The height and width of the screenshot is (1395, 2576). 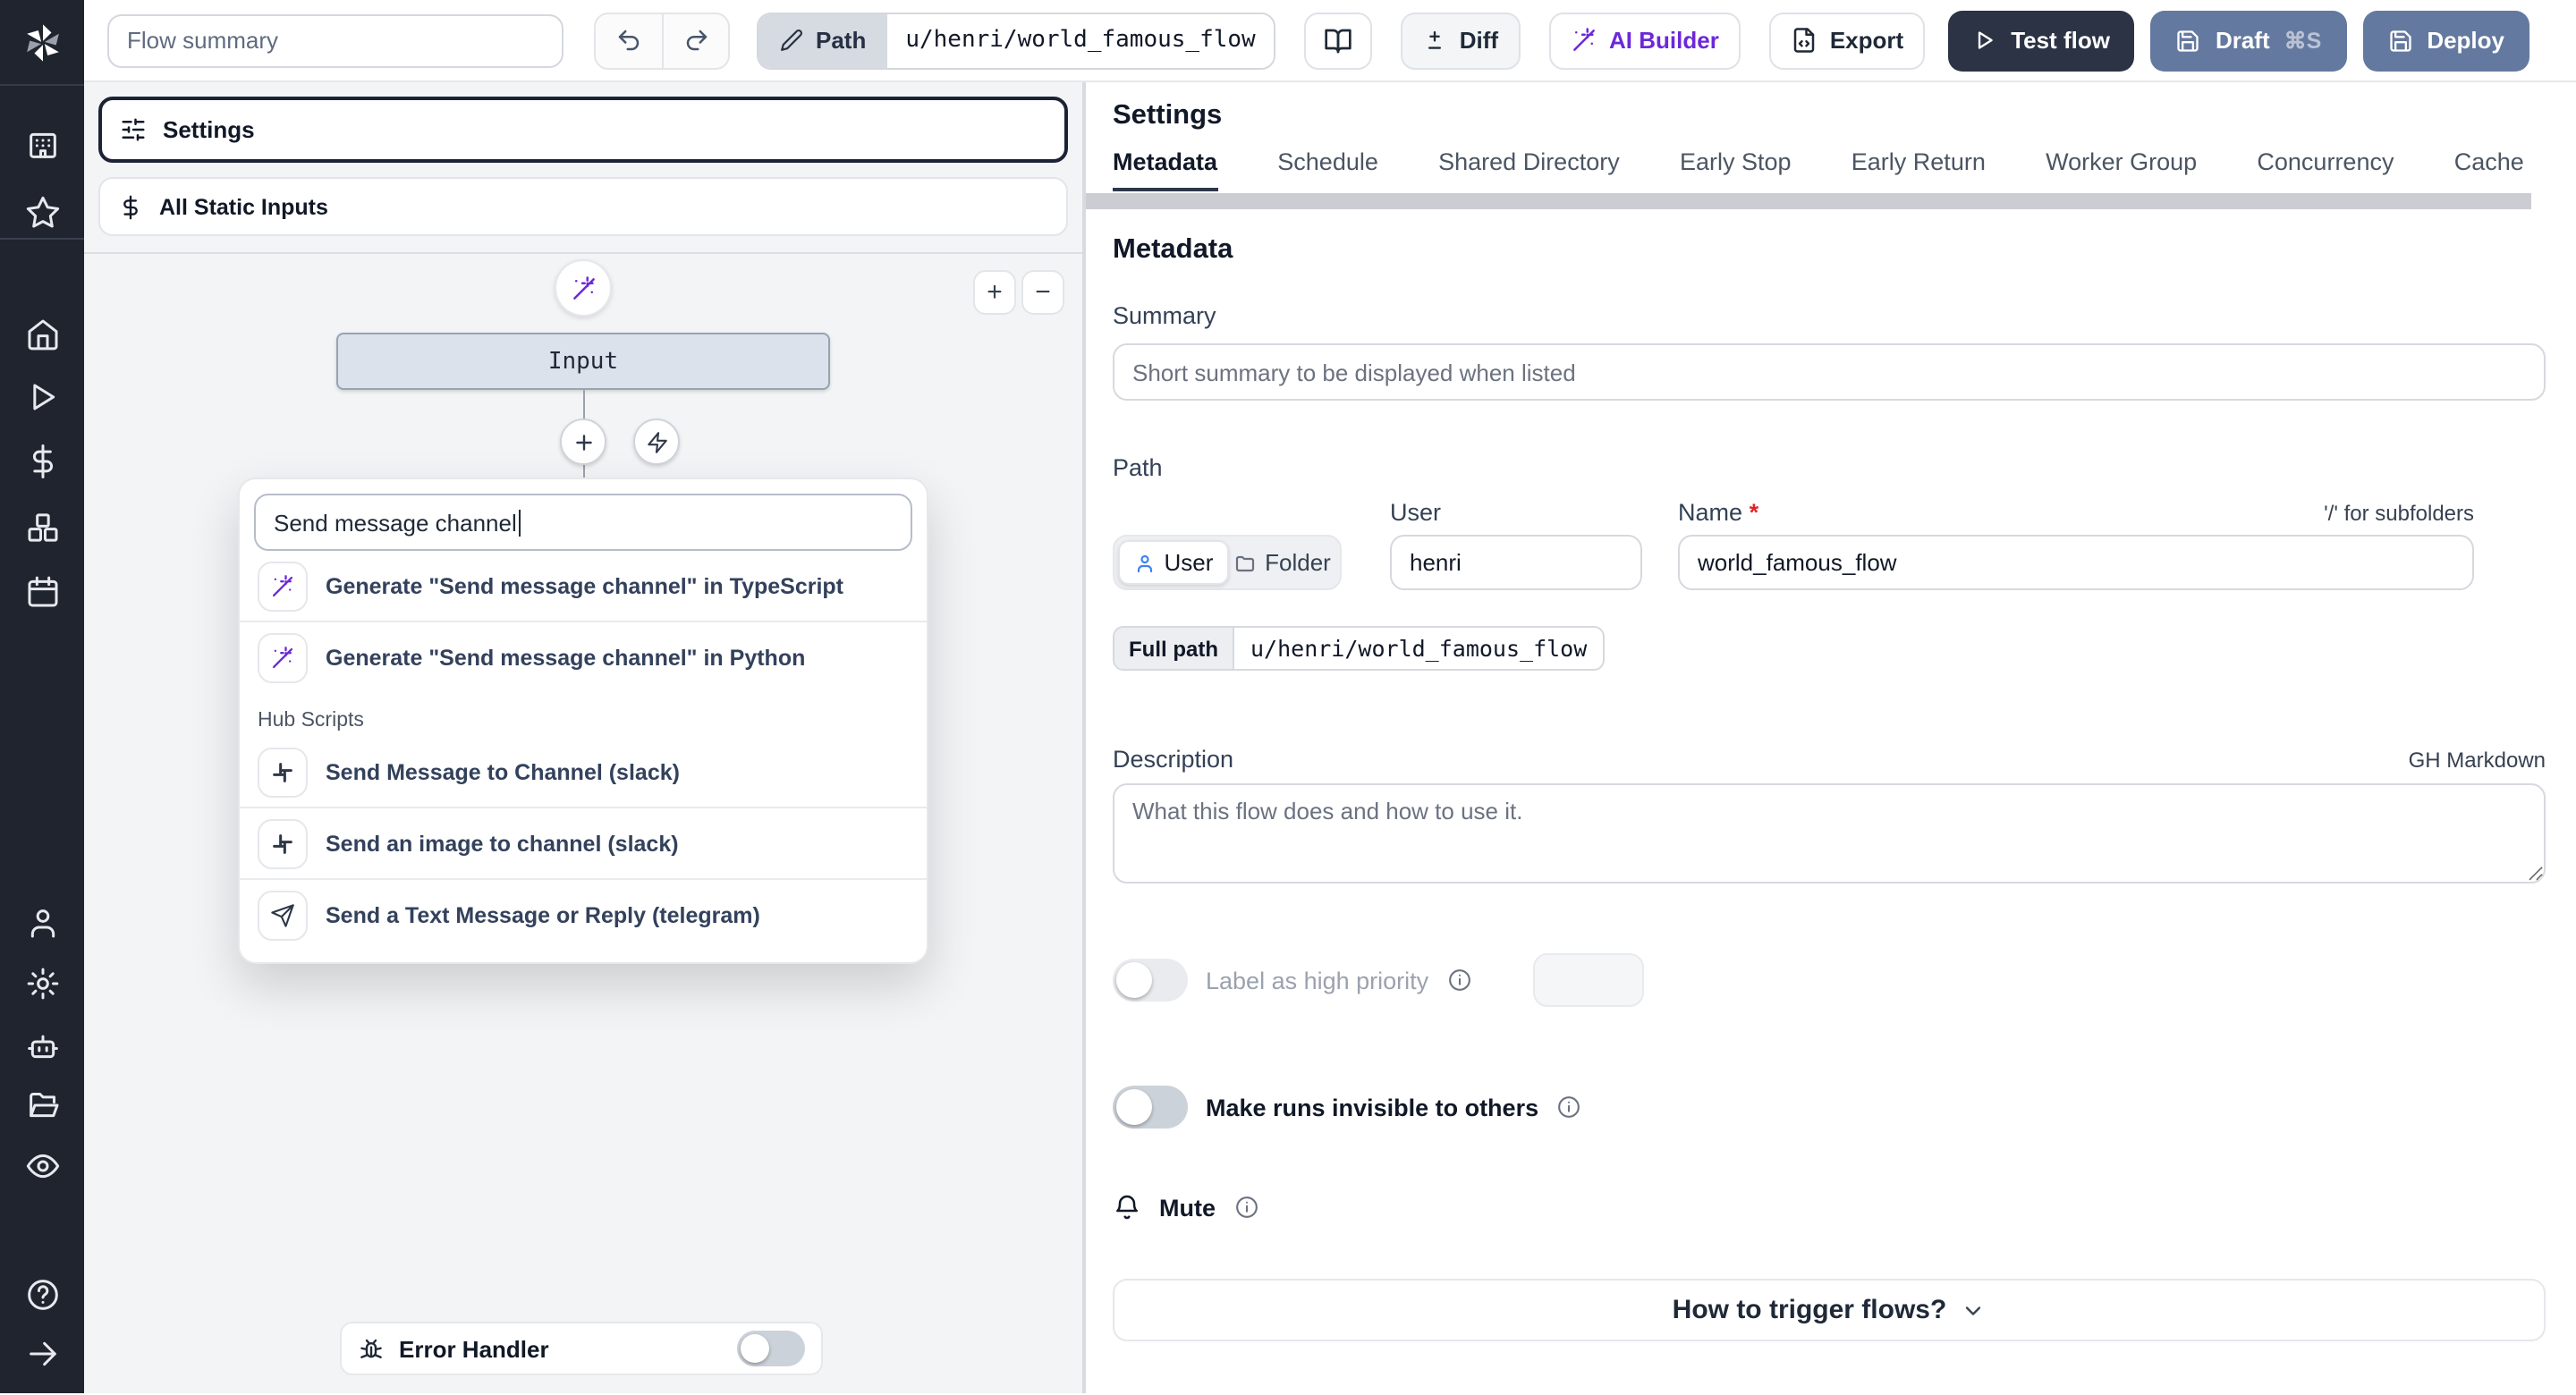 I want to click on draft-button: Draft ⌘S, so click(x=2248, y=40).